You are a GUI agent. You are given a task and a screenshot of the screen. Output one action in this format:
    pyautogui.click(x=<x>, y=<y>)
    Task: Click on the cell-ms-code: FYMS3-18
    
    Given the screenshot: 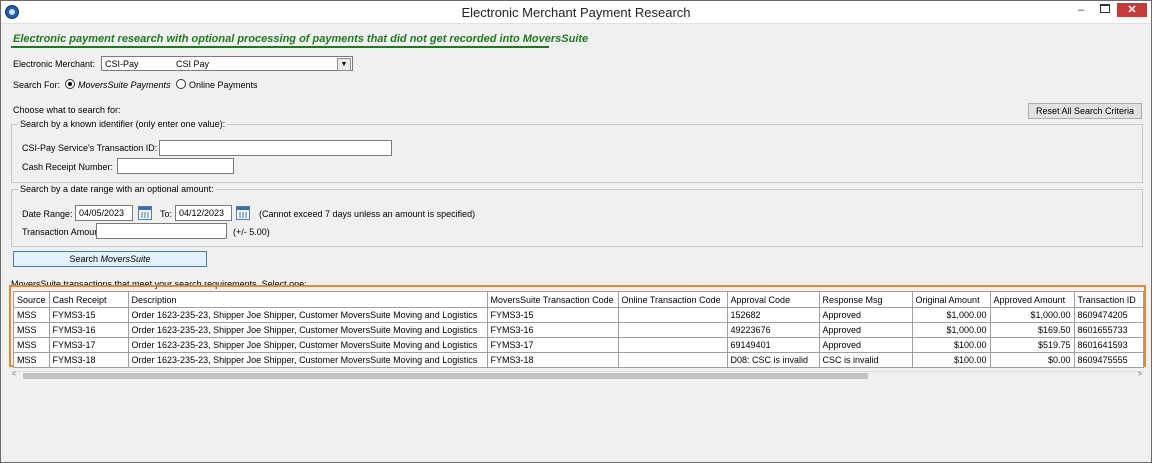 What is the action you would take?
    pyautogui.click(x=552, y=360)
    